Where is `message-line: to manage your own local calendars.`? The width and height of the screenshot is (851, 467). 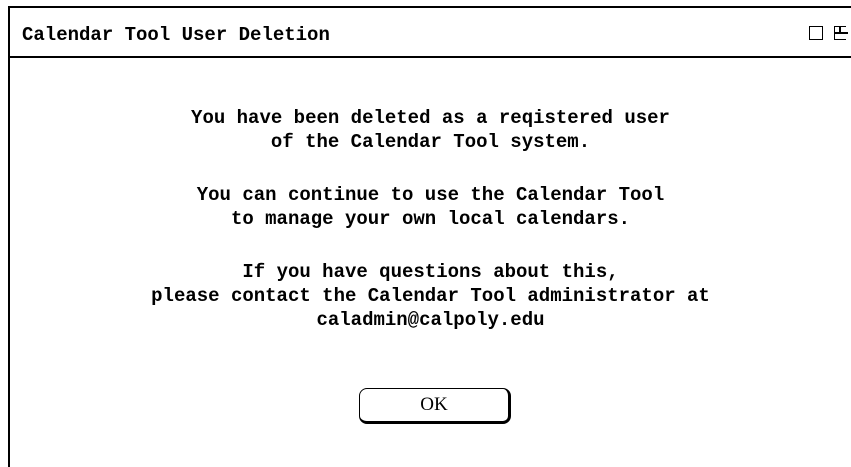
message-line: to manage your own local calendars. is located at coordinates (430, 219).